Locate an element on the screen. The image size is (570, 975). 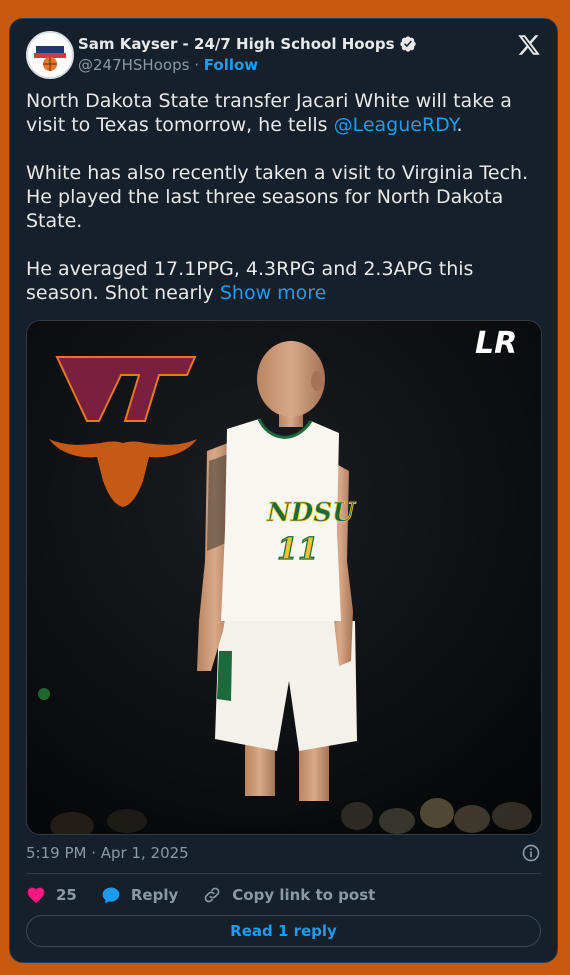
x-logo-icon is located at coordinates (529, 45).